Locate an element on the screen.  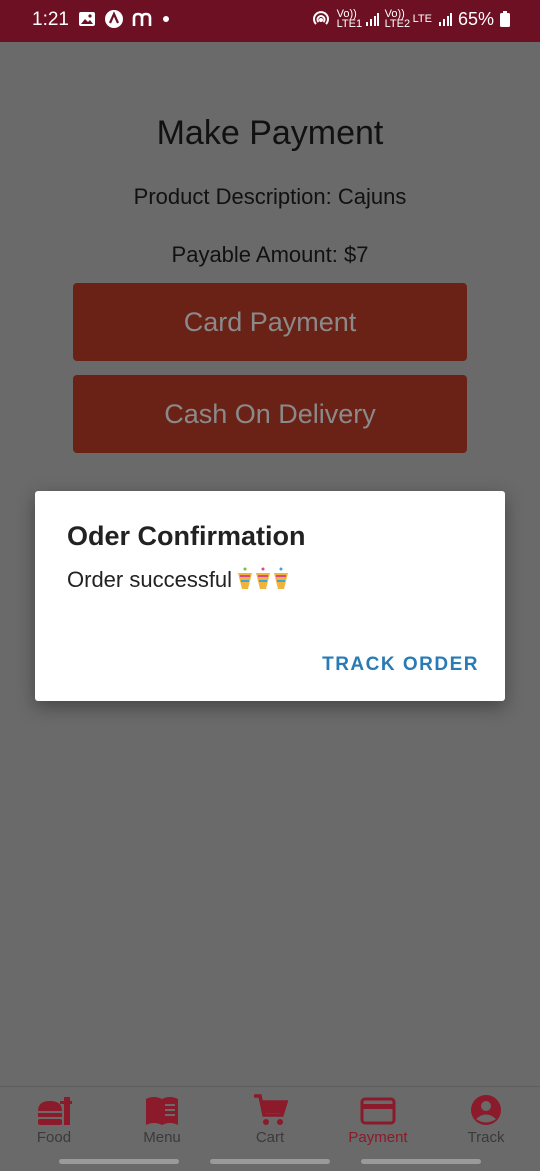
nav-label-payment: Payment is located at coordinates (378, 1137).